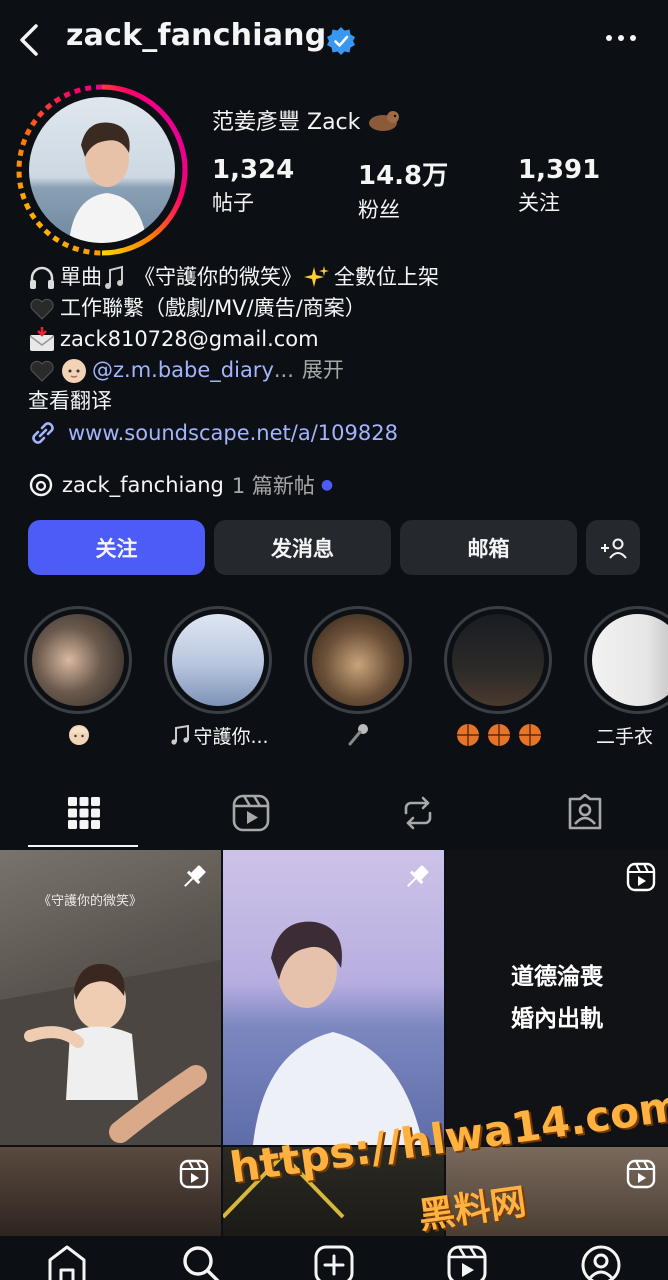 This screenshot has height=1280, width=668. I want to click on highlight-5: 二手衣, so click(626, 677).